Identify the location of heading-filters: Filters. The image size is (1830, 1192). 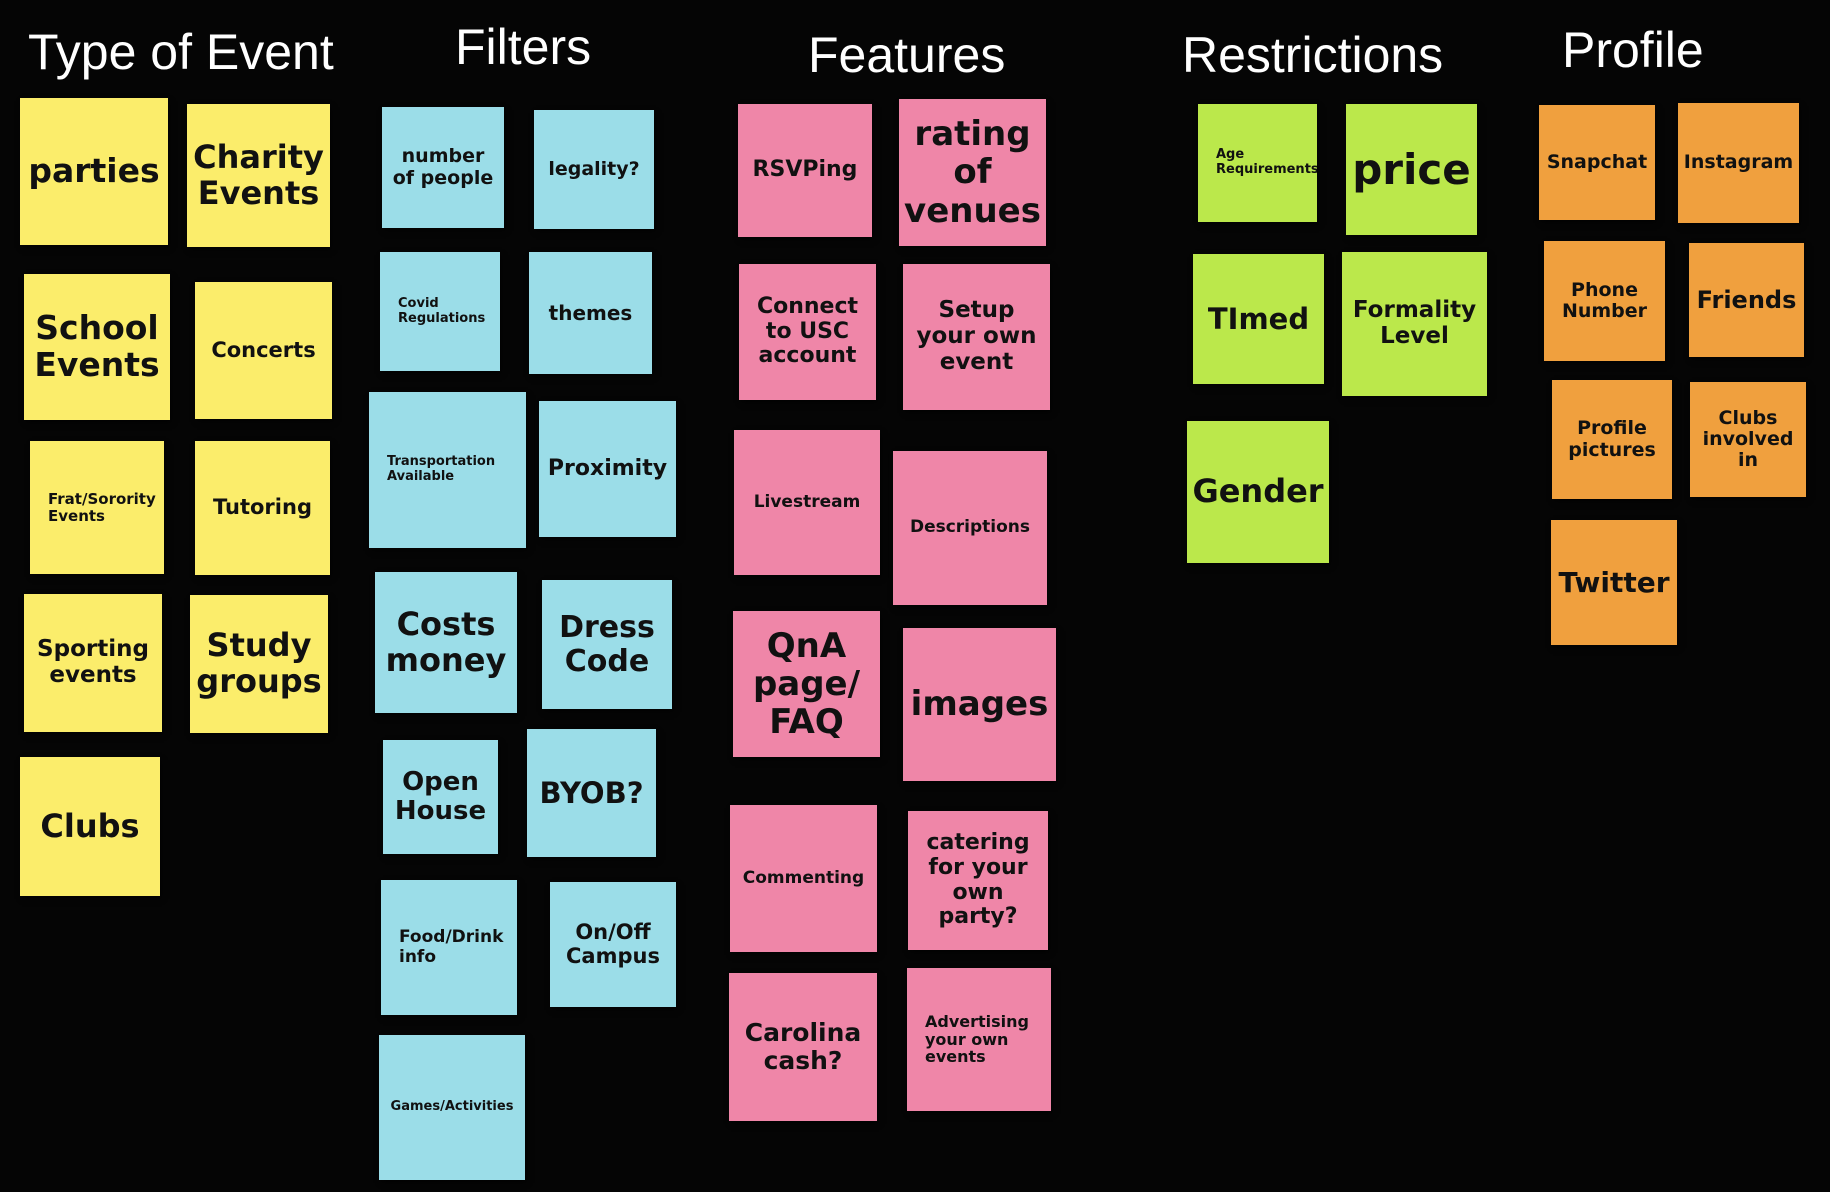
(523, 47).